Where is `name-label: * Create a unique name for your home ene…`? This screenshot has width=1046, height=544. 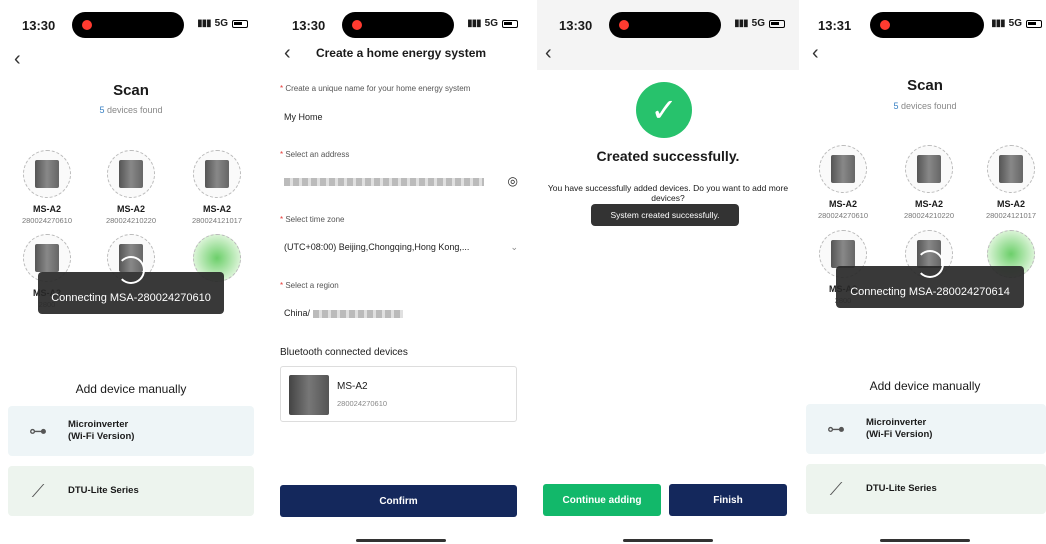
name-label: * Create a unique name for your home ene… is located at coordinates (375, 88).